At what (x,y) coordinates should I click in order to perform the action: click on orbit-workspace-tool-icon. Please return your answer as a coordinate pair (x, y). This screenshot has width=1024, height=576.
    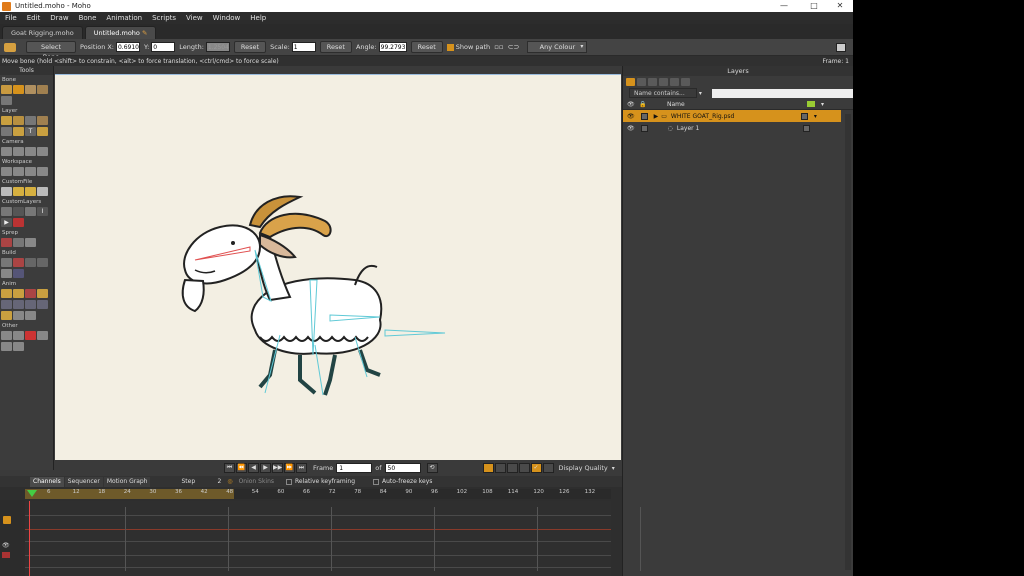
    Looking at the image, I should click on (42, 171).